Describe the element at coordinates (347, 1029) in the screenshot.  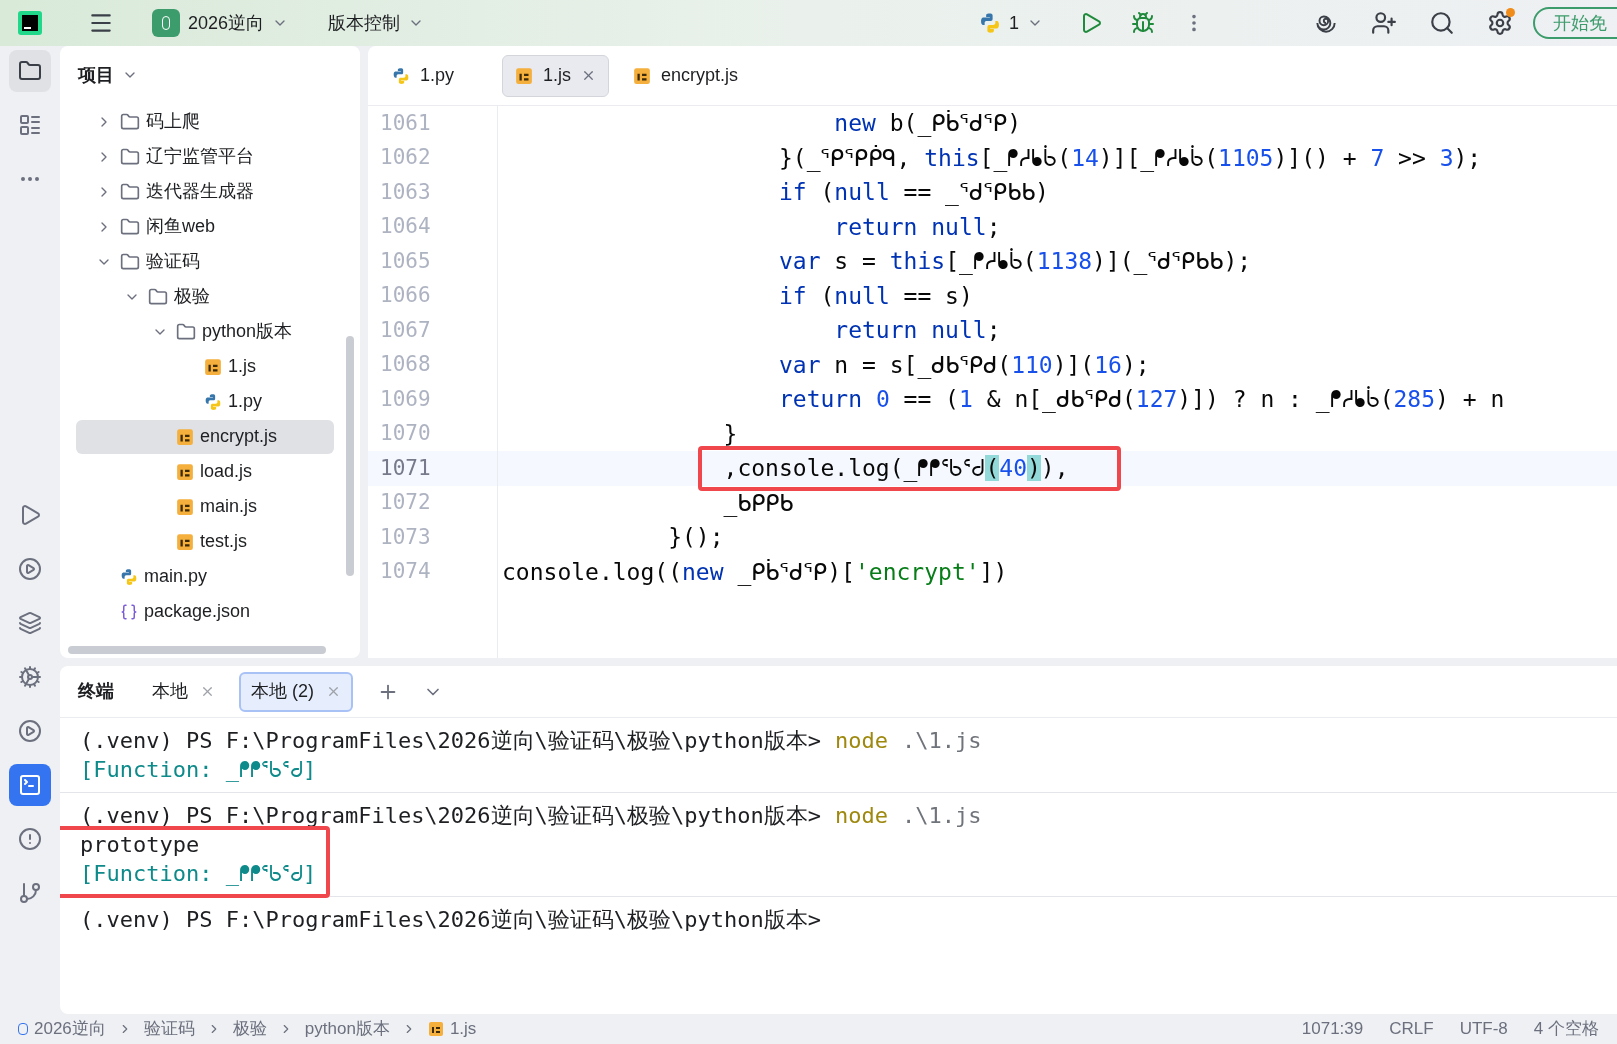
I see `breadcrumb: python版本` at that location.